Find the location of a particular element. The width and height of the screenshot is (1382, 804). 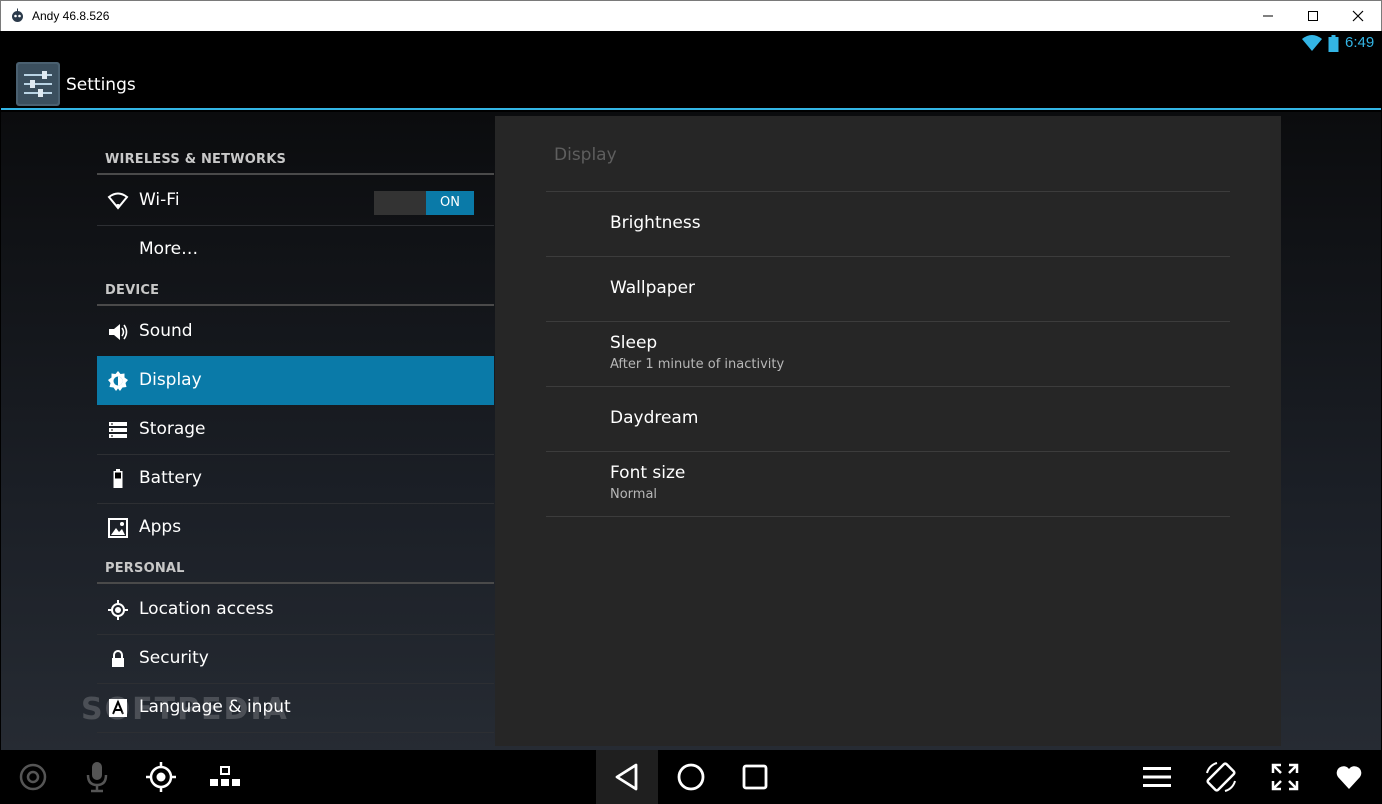

item-divider is located at coordinates (295, 732).